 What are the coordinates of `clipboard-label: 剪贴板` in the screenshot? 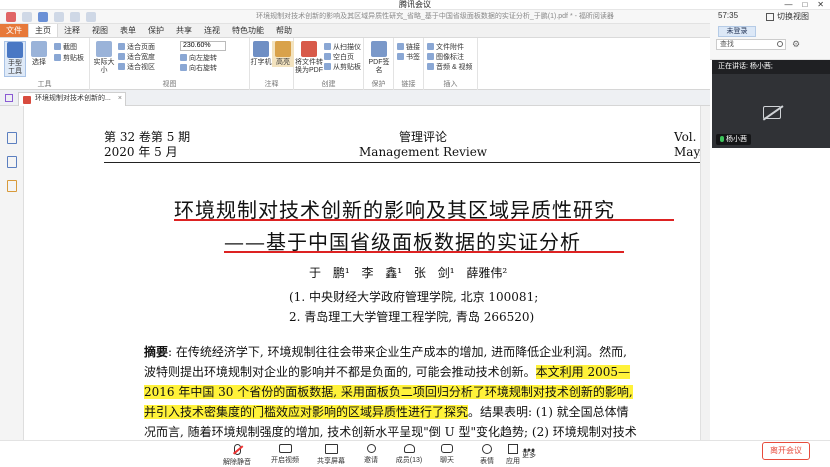 It's located at (73, 58).